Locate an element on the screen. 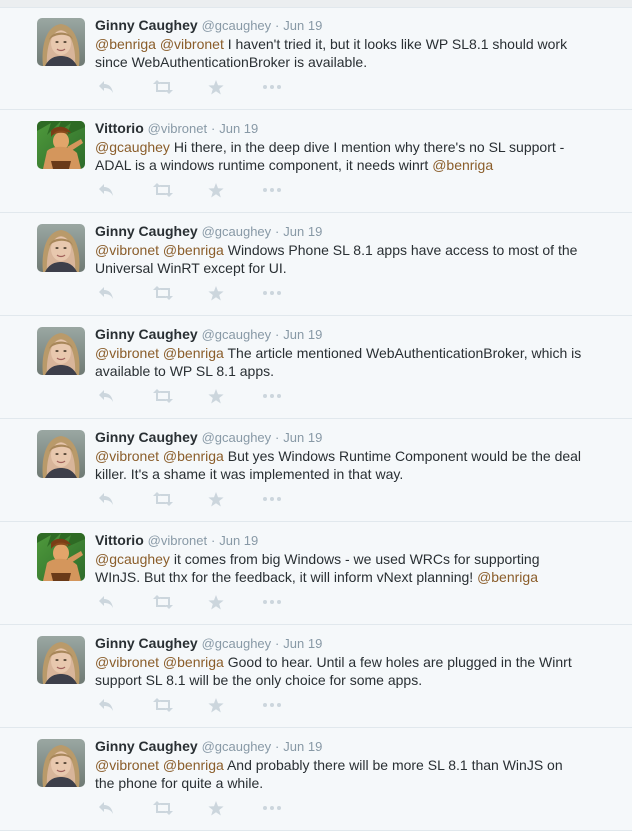  reply-icon is located at coordinates (106, 396).